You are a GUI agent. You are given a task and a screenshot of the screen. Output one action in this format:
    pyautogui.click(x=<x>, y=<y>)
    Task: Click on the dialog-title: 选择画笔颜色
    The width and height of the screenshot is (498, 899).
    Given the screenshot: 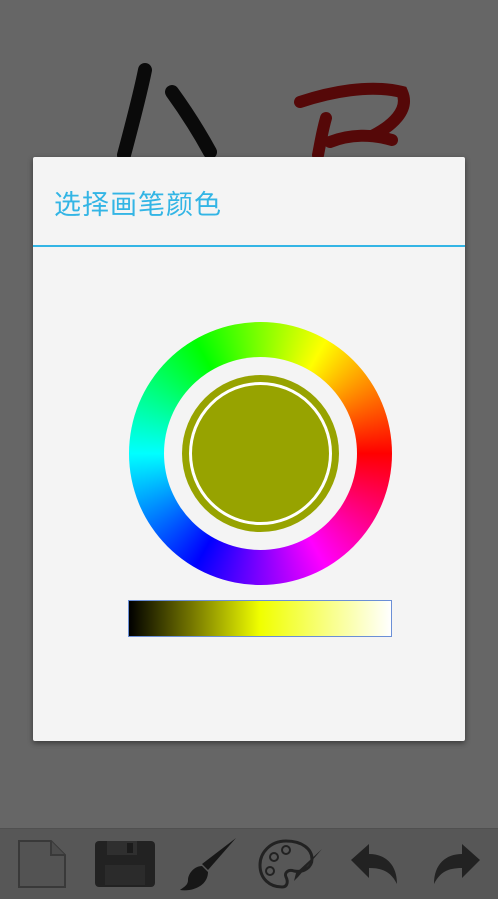 What is the action you would take?
    pyautogui.click(x=138, y=205)
    